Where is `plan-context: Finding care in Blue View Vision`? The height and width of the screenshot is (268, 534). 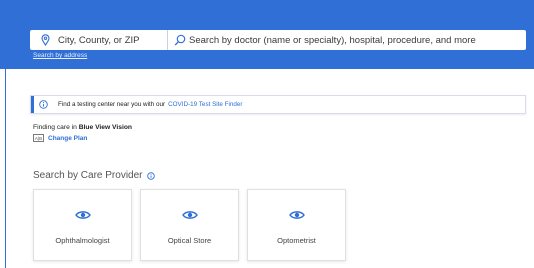
plan-context: Finding care in Blue View Vision is located at coordinates (82, 127).